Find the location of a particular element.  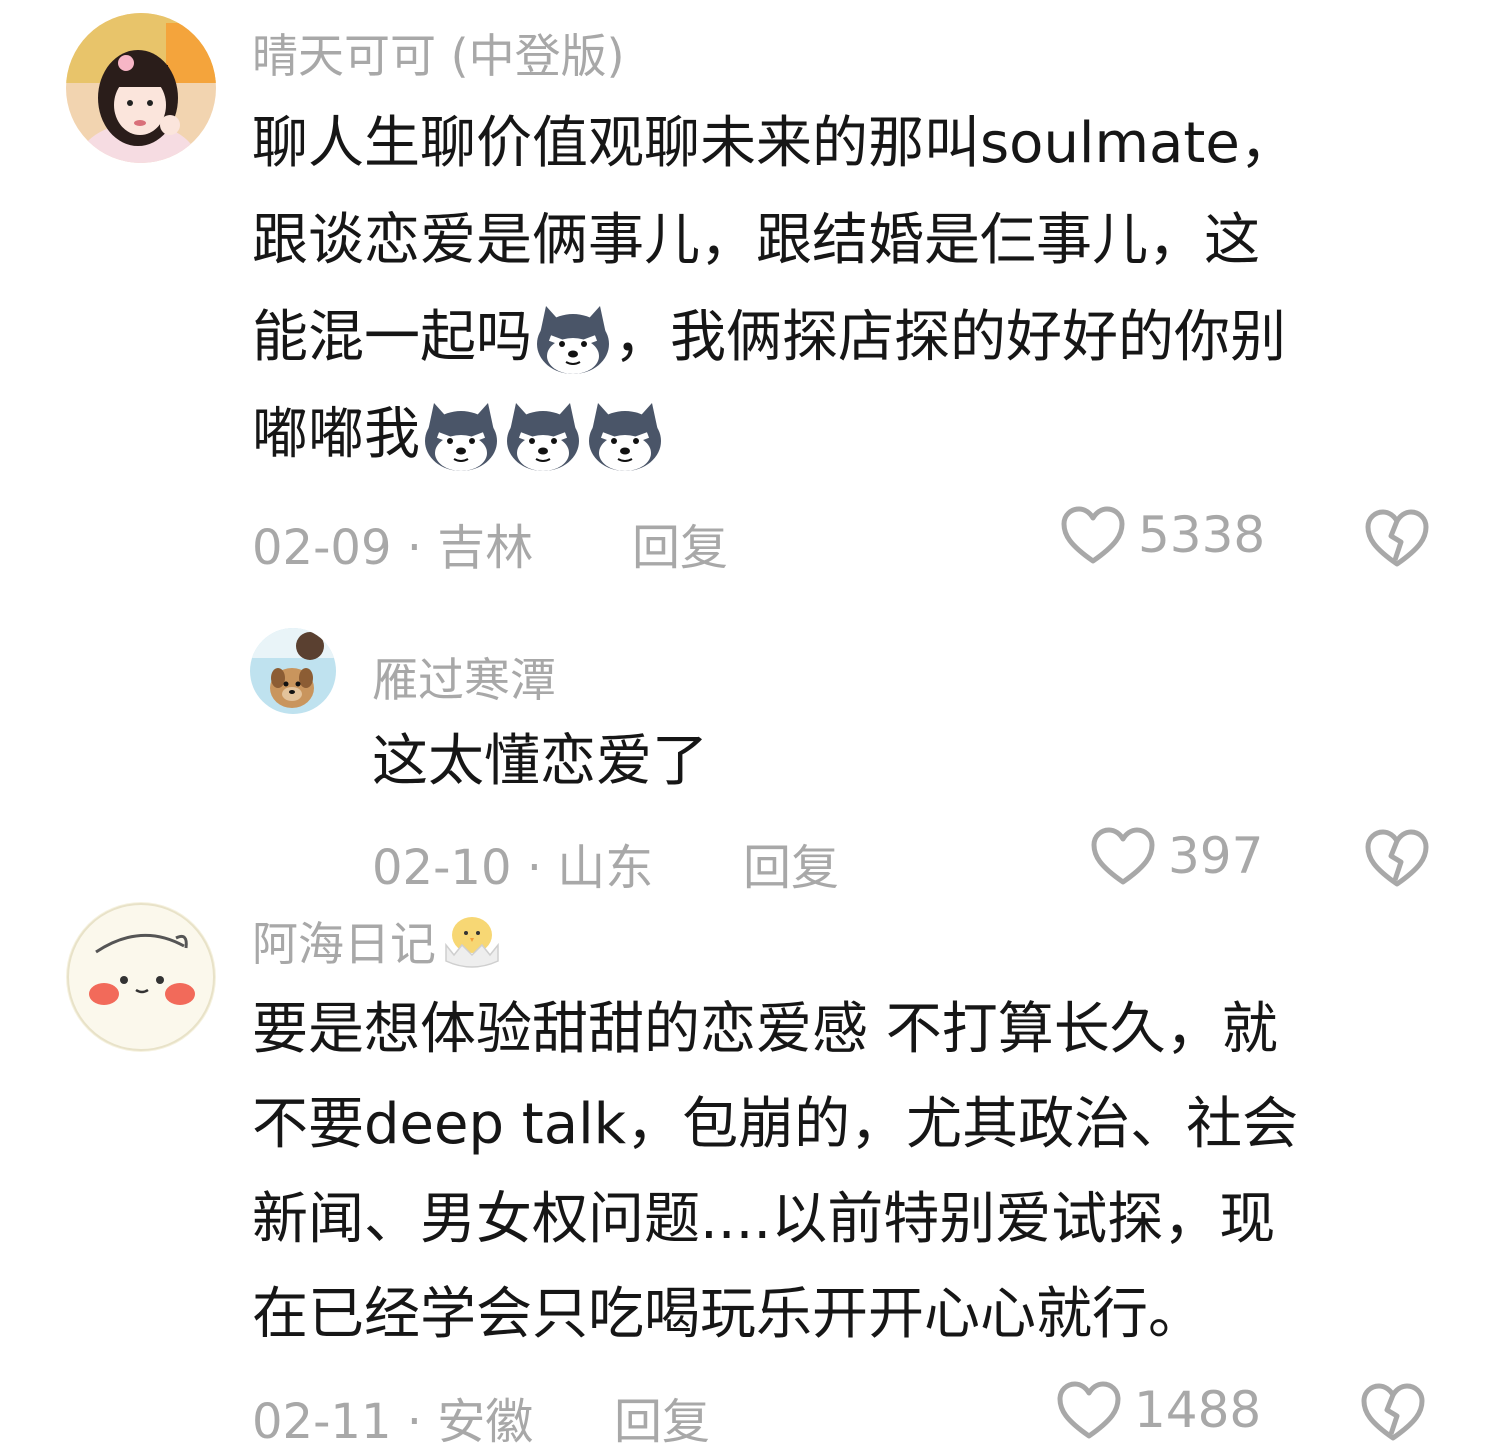

date-location: 02-09 · 吉林 is located at coordinates (393, 548).